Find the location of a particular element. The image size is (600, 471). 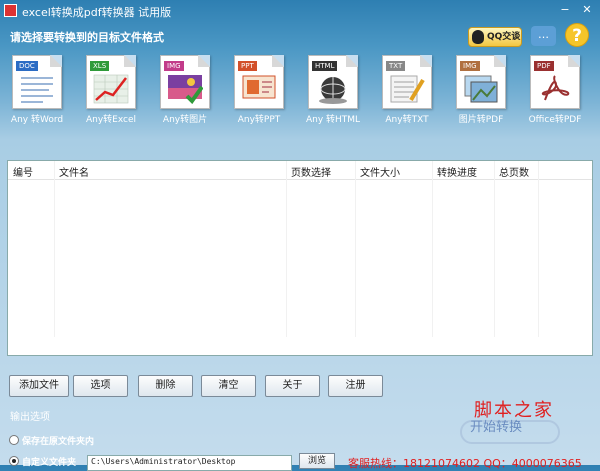

format-image: IMG Any转图片 is located at coordinates (185, 90).